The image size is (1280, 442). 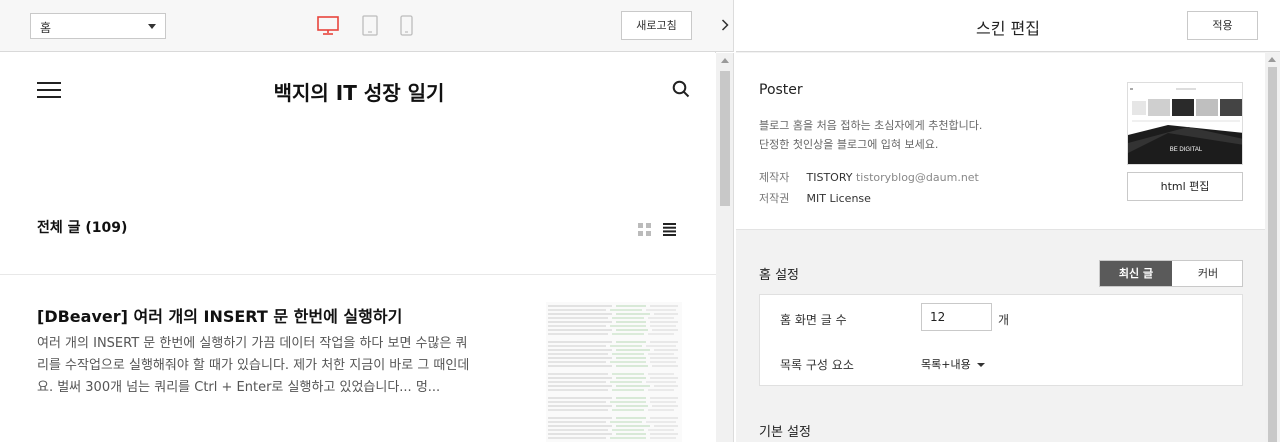 I want to click on maker-value: TISTORY, so click(x=829, y=177).